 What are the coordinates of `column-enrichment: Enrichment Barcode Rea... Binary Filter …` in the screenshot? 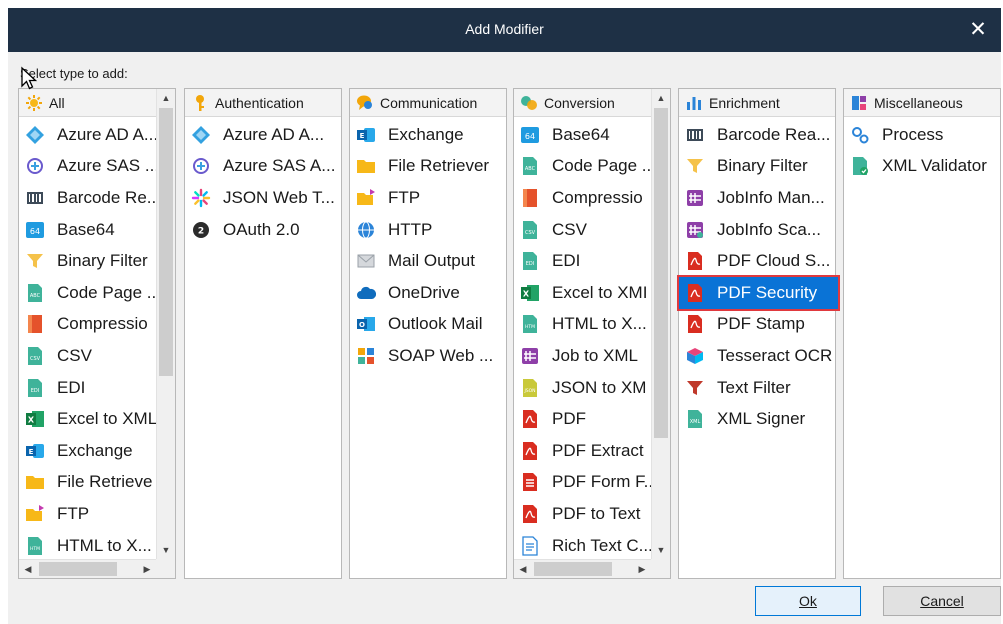 It's located at (758, 333).